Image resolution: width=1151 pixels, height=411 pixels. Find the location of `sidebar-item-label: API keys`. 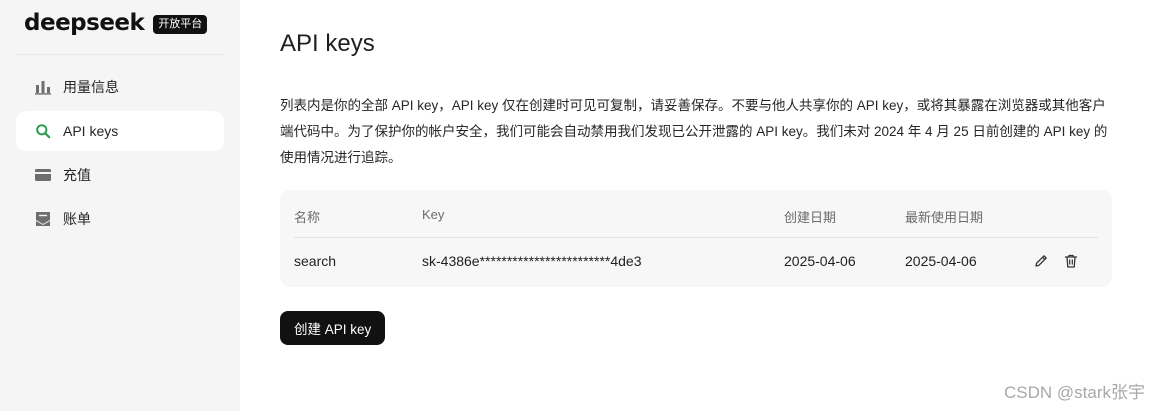

sidebar-item-label: API keys is located at coordinates (91, 131).